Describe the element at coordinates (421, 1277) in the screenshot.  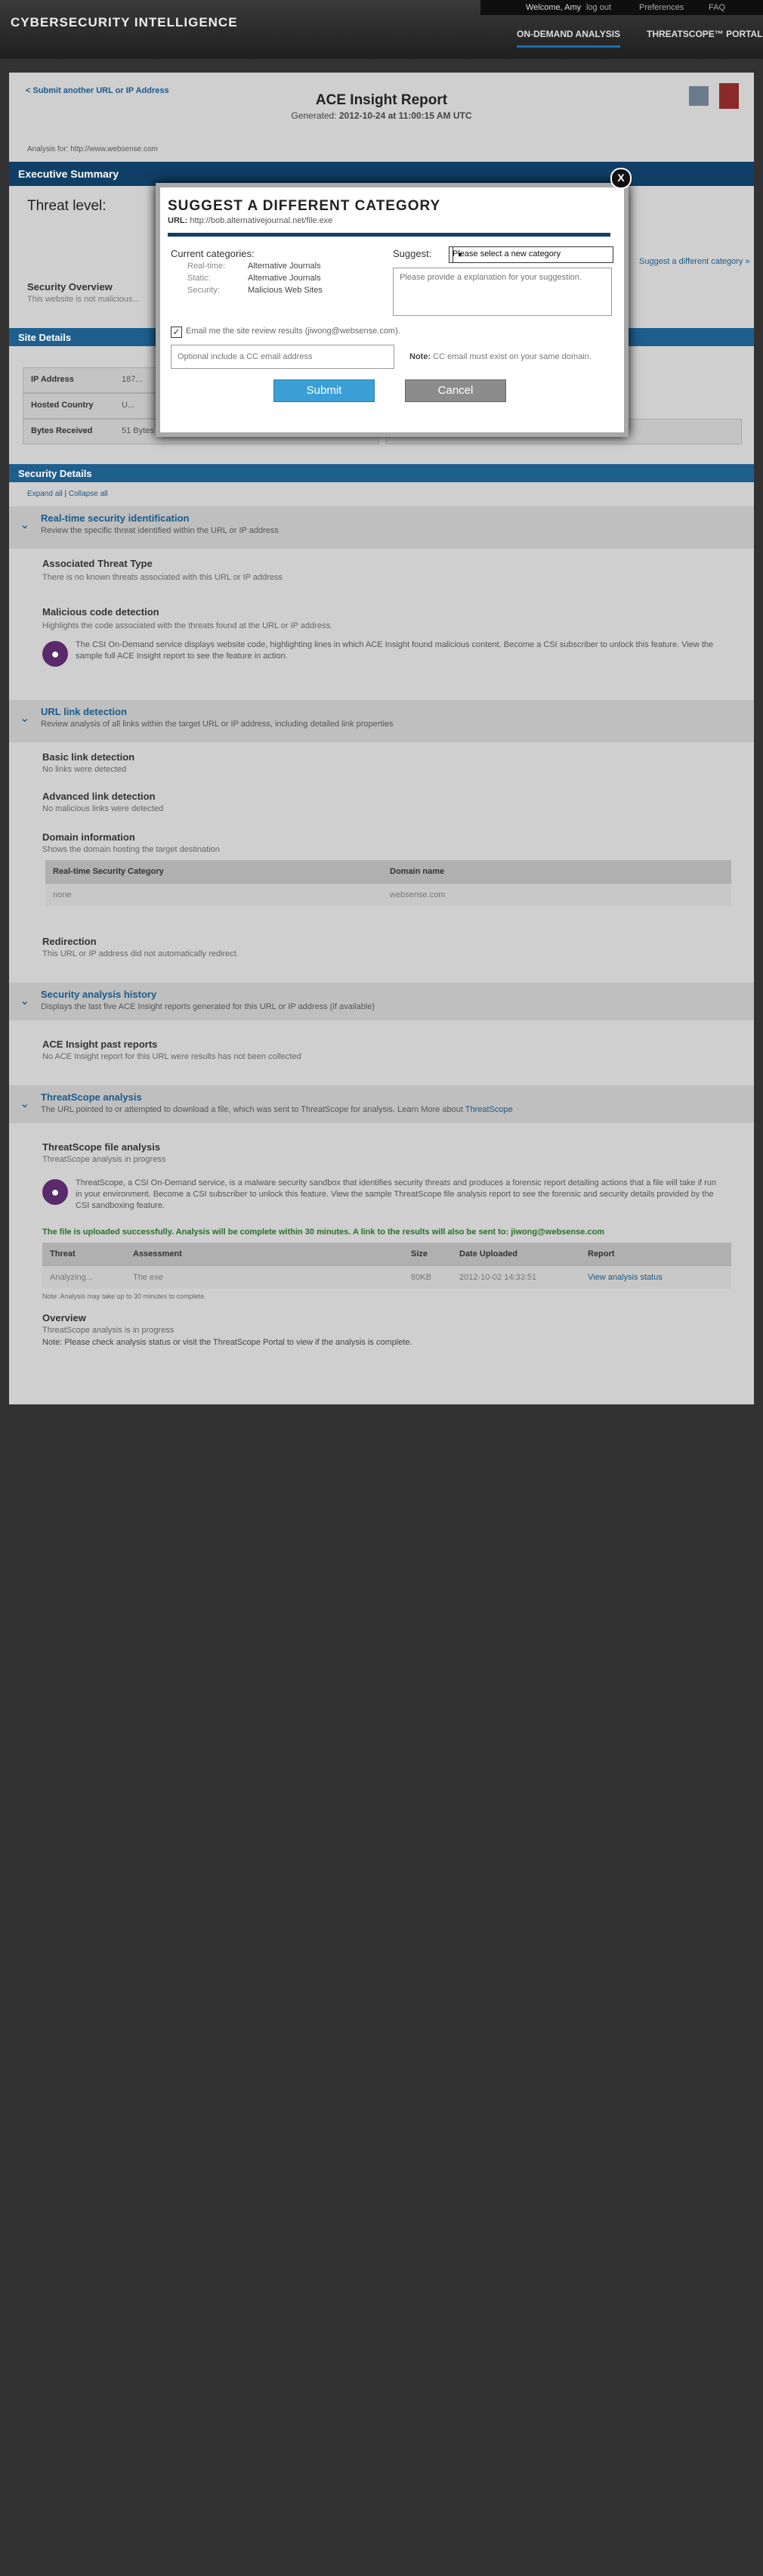
I see `table-cell: 80KB` at that location.